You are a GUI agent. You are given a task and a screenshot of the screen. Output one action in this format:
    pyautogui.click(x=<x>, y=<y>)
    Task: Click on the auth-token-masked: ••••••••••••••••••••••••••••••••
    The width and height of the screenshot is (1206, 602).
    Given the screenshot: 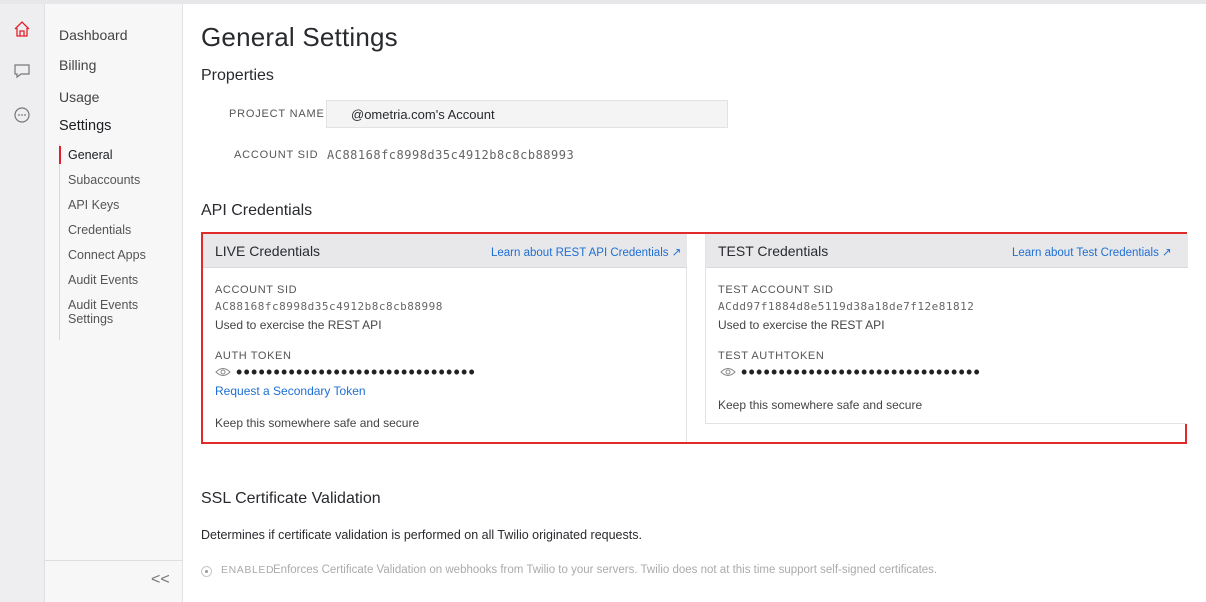 What is the action you would take?
    pyautogui.click(x=356, y=372)
    